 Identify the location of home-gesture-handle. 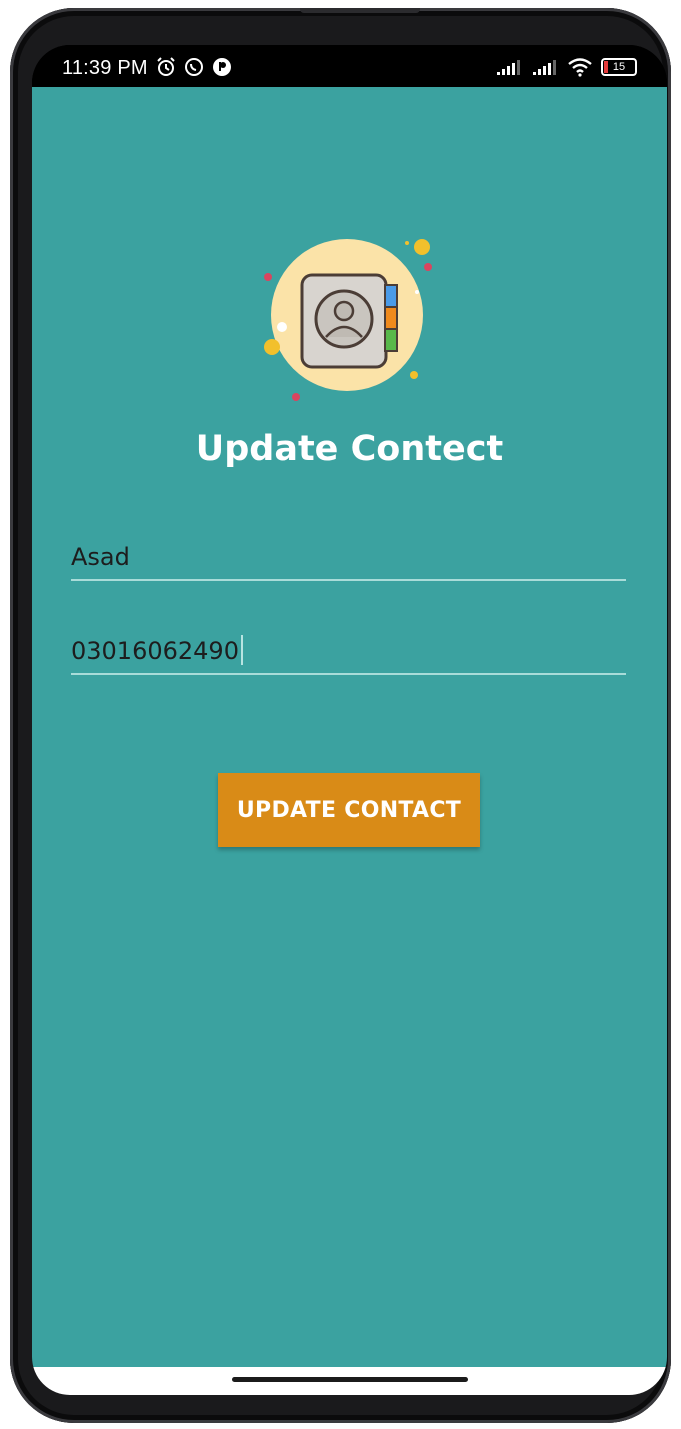
(350, 1379).